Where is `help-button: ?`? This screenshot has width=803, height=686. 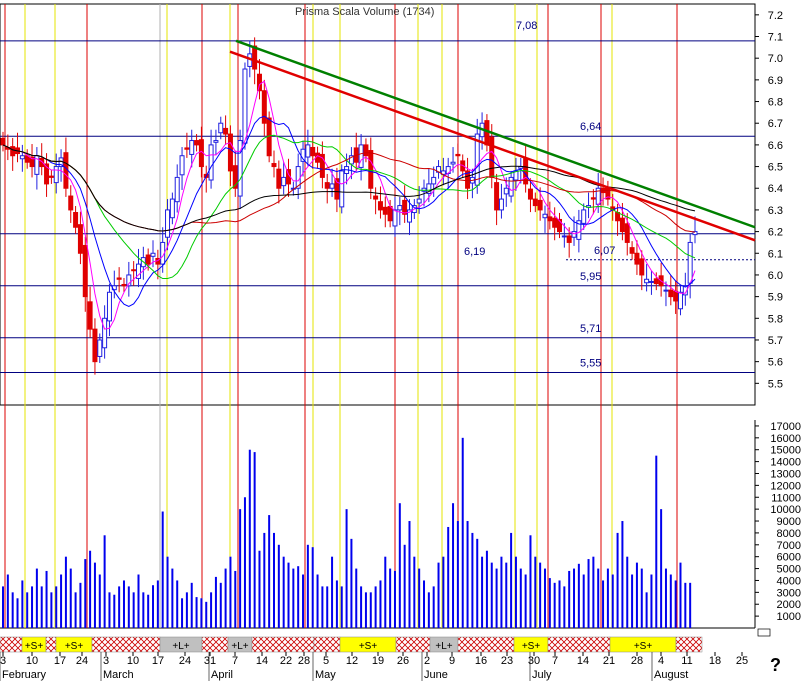 help-button: ? is located at coordinates (775, 665).